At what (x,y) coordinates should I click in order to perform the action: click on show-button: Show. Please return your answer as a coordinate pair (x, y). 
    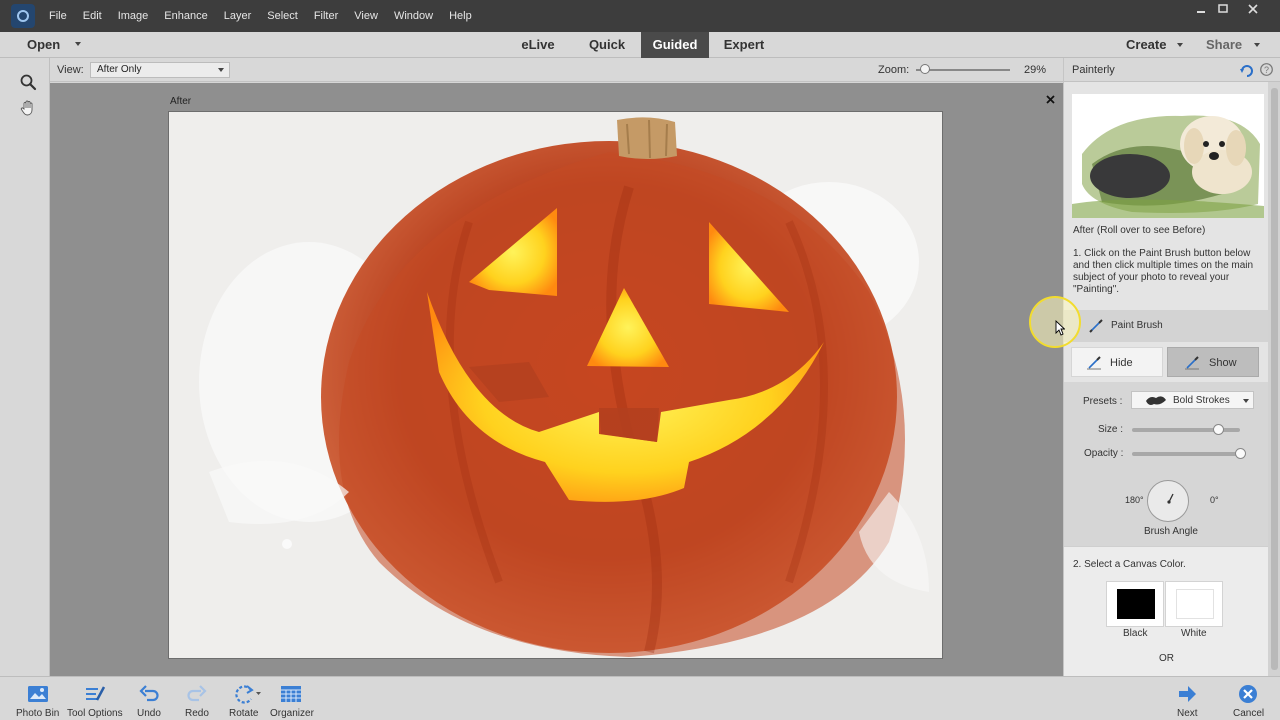
    Looking at the image, I should click on (1213, 362).